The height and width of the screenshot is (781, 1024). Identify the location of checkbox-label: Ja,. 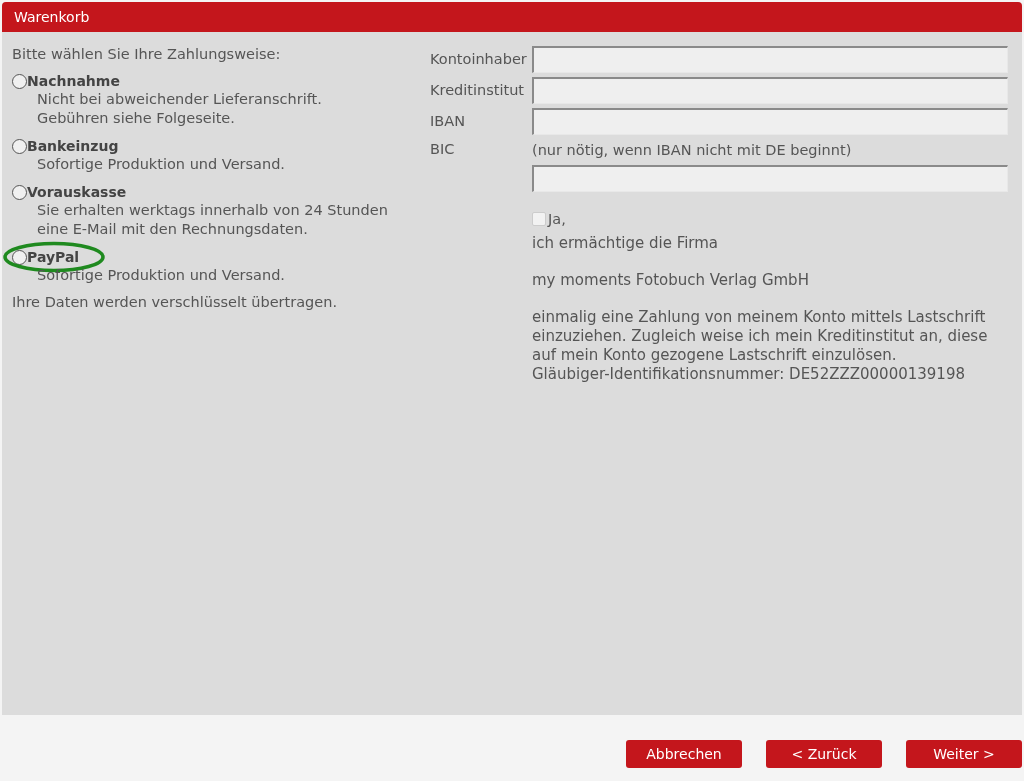
(557, 219).